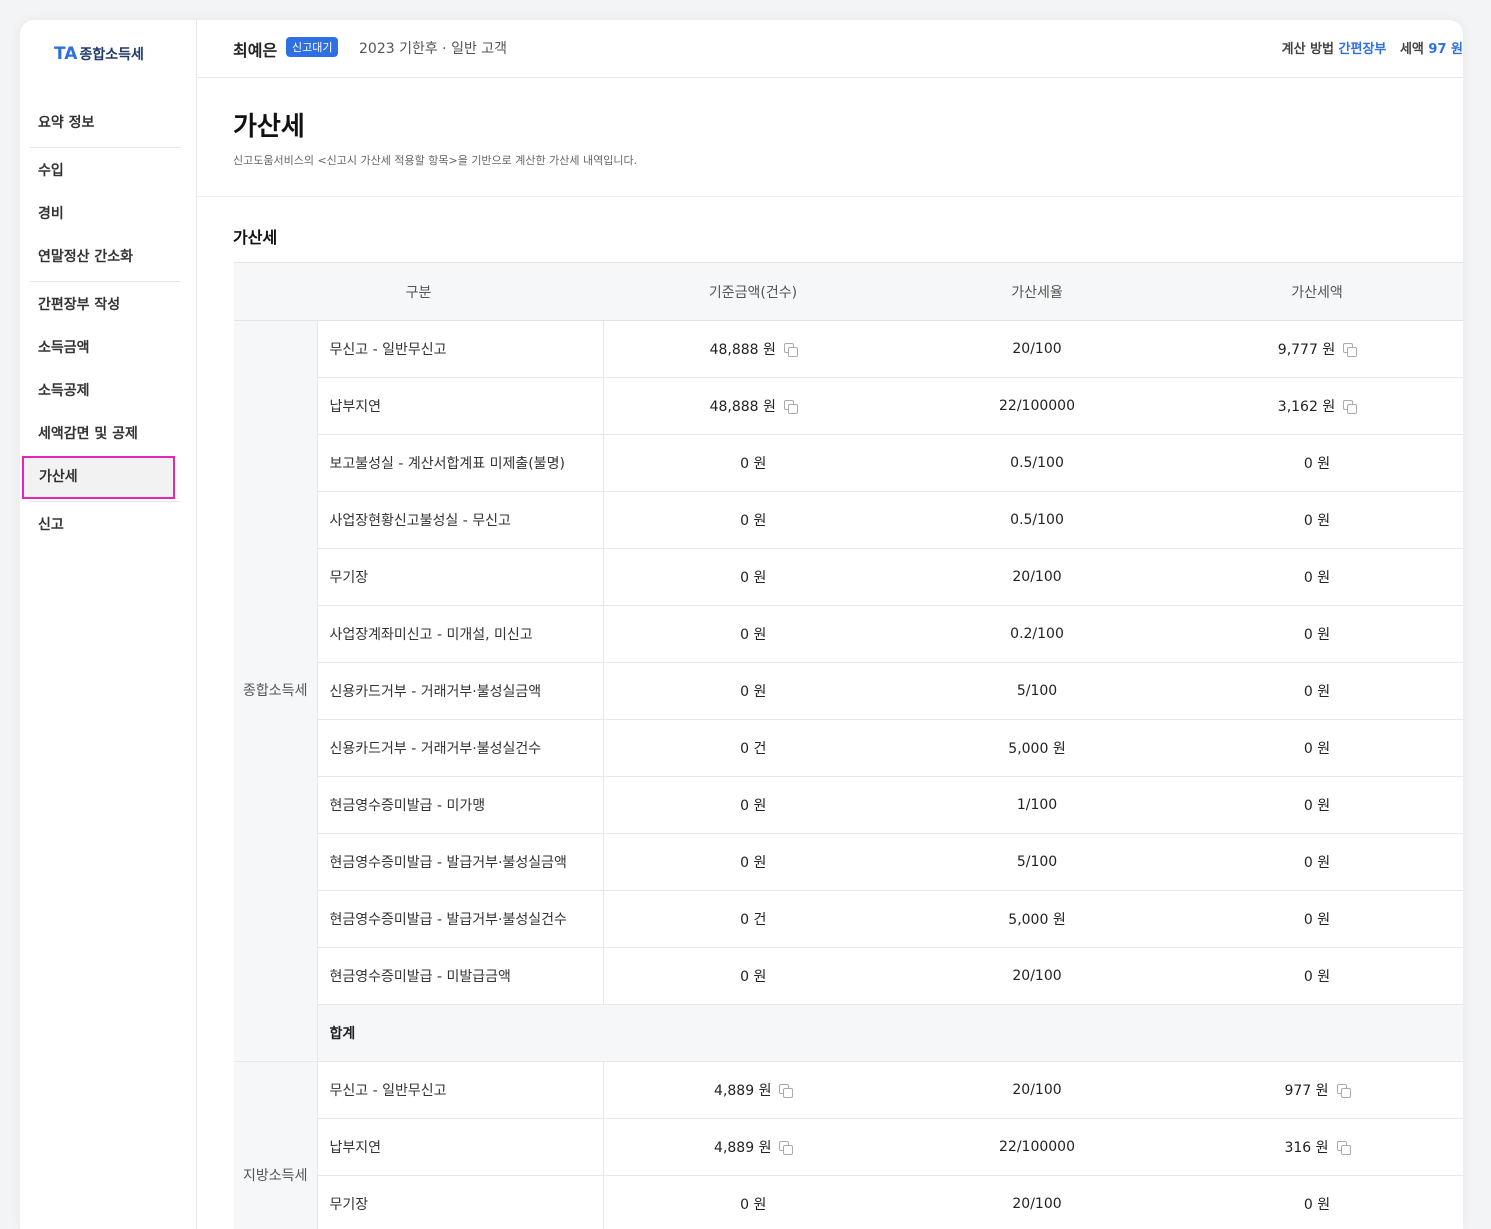 The height and width of the screenshot is (1229, 1491). What do you see at coordinates (255, 237) in the screenshot?
I see `section-title: 가산세` at bounding box center [255, 237].